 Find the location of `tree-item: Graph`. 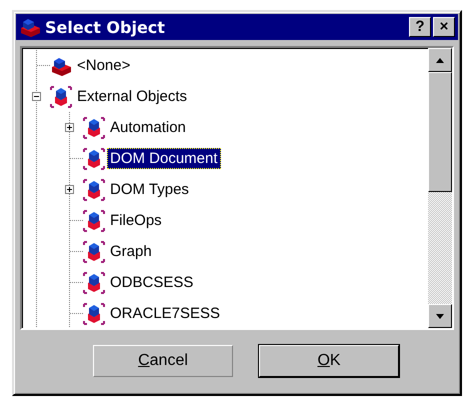

tree-item: Graph is located at coordinates (131, 251).